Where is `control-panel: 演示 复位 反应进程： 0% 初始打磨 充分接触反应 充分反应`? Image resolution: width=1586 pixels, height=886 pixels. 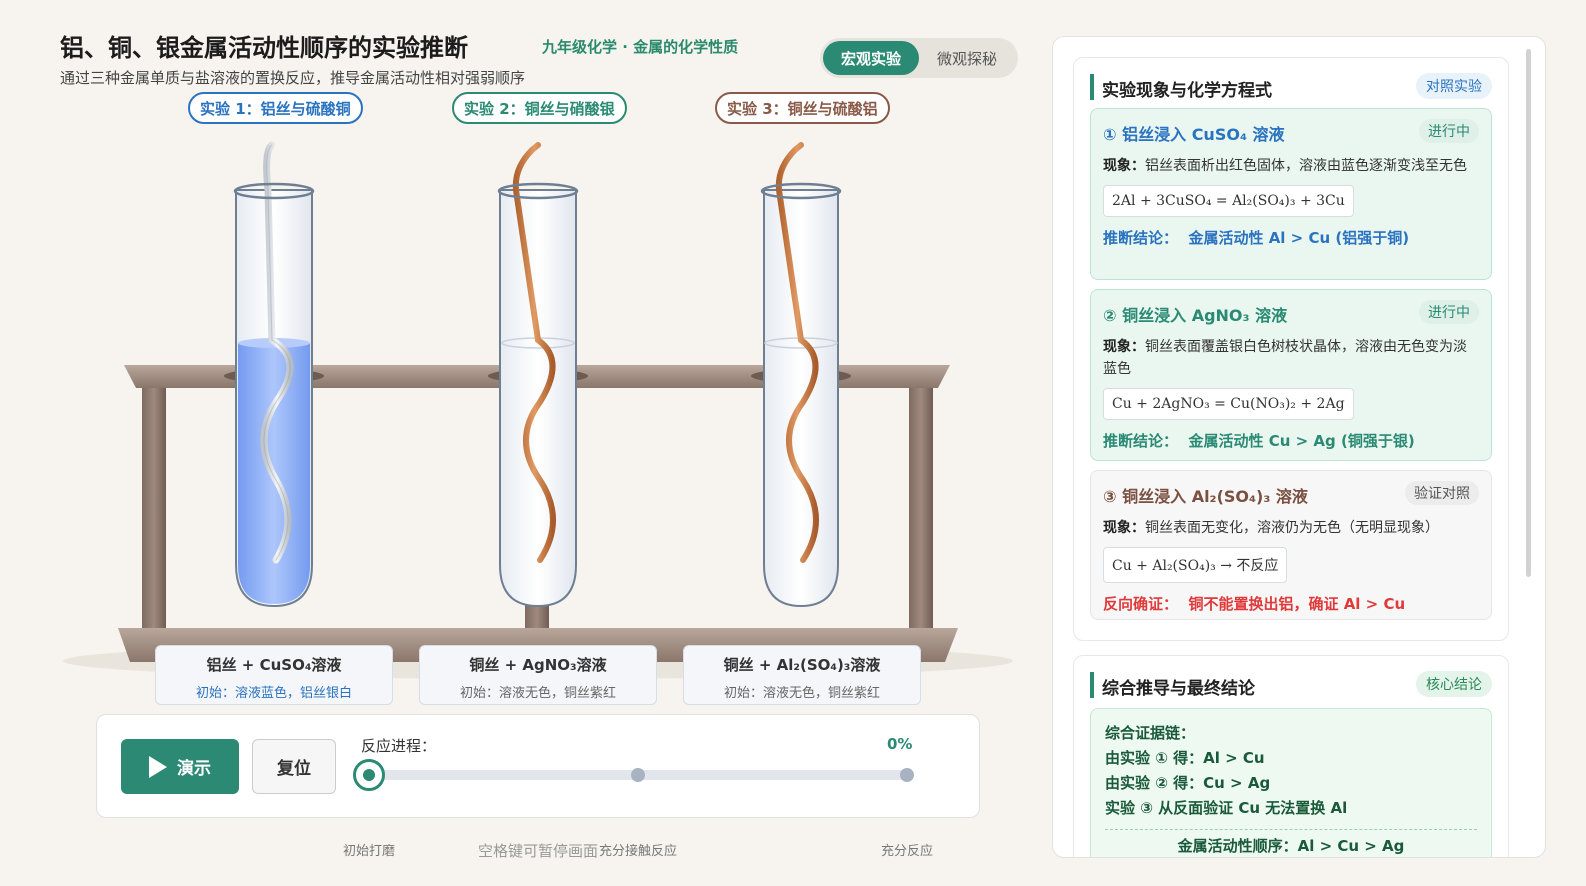 control-panel: 演示 复位 反应进程： 0% 初始打磨 充分接触反应 充分反应 is located at coordinates (538, 786).